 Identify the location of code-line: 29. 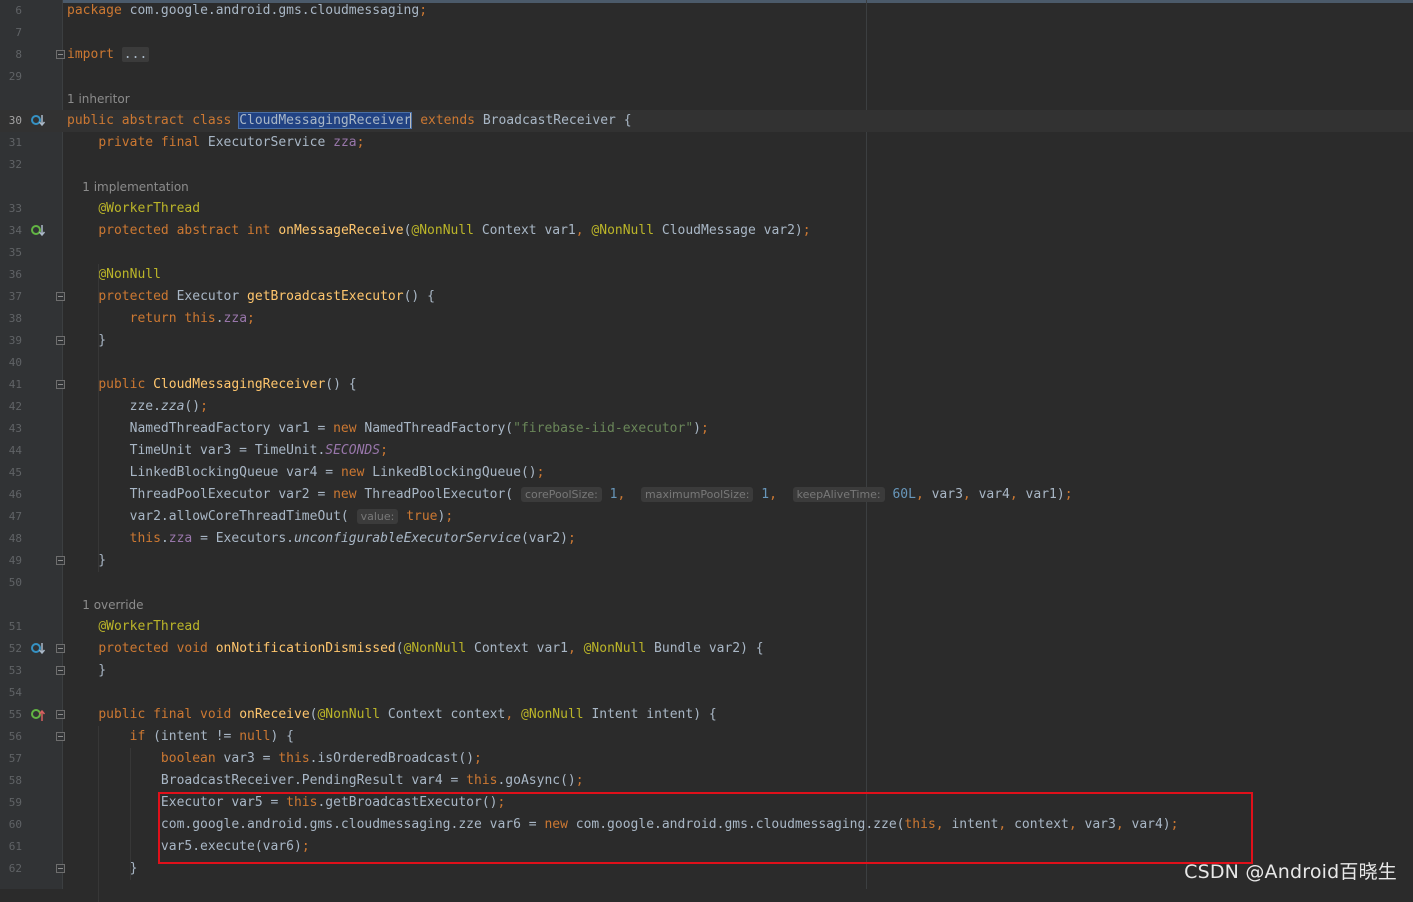
(706, 77).